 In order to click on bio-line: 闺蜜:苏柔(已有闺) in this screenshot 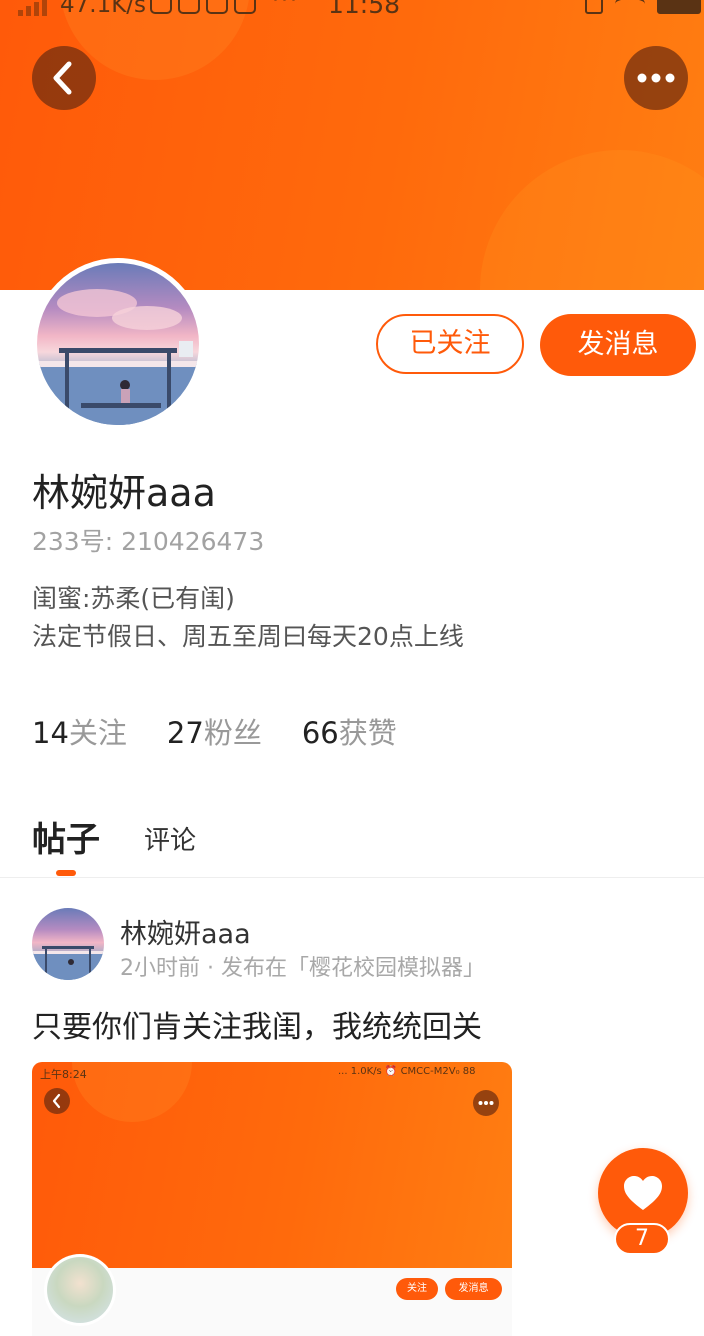, I will do `click(133, 598)`.